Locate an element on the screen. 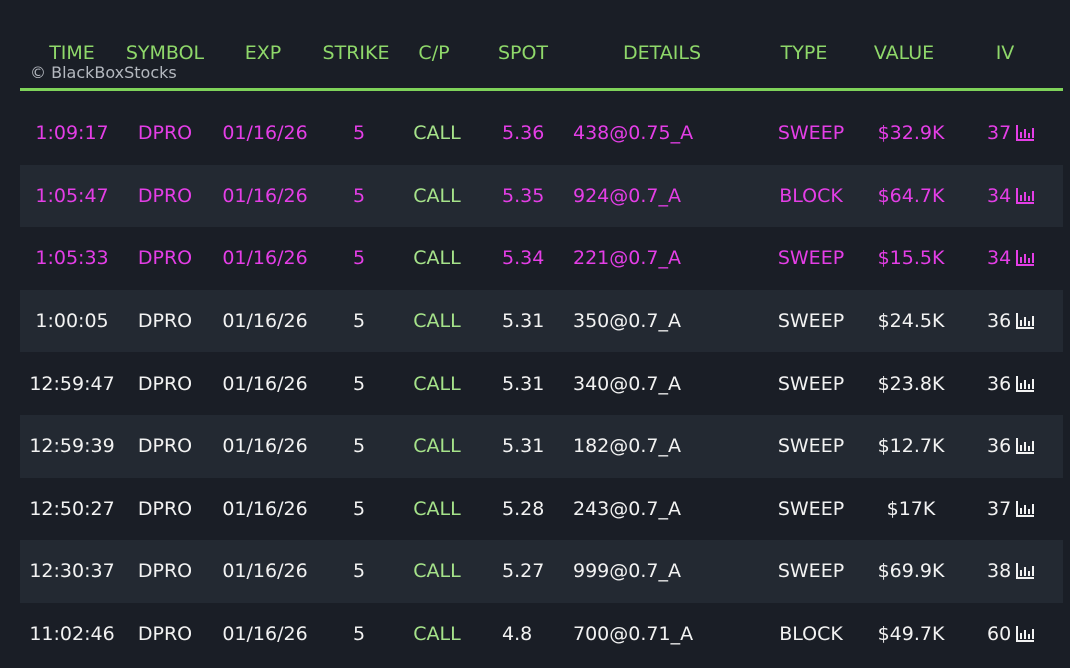 Image resolution: width=1070 pixels, height=668 pixels. cell-iv: 34 is located at coordinates (1011, 196).